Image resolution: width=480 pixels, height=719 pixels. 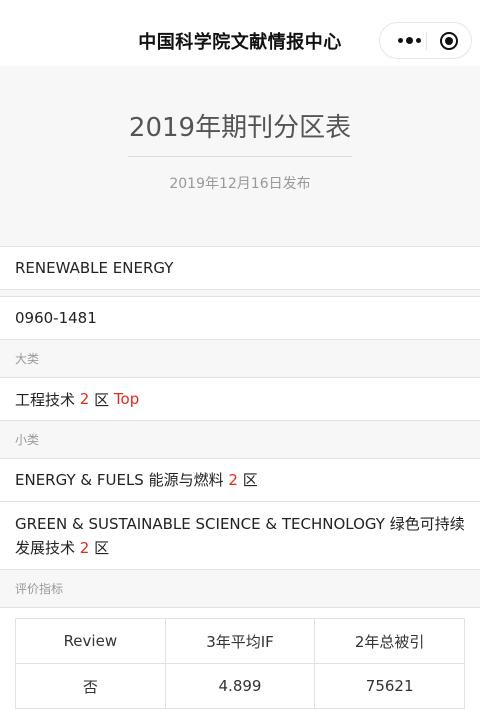 I want to click on header-divider, so click(x=240, y=156).